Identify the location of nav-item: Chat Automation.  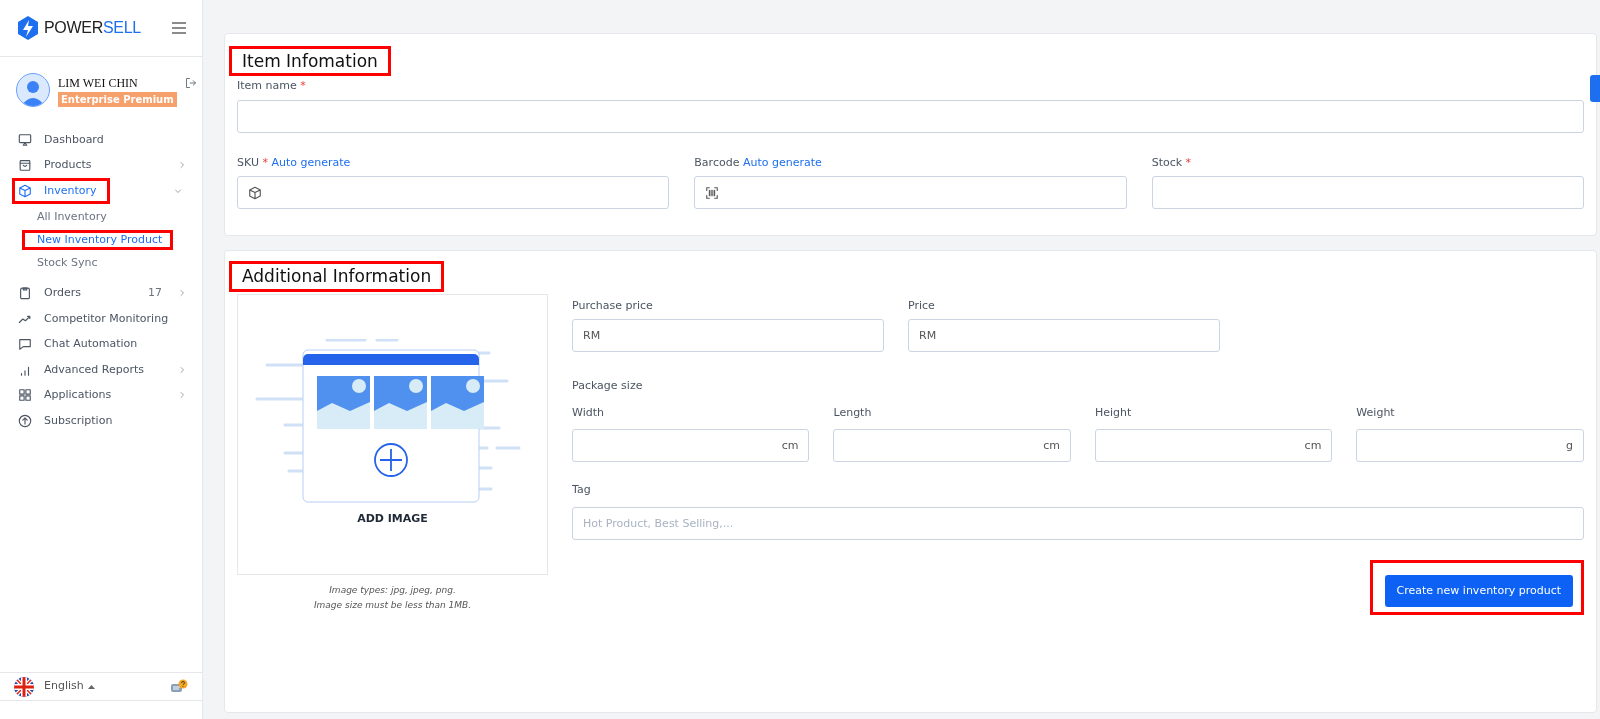
(102, 344).